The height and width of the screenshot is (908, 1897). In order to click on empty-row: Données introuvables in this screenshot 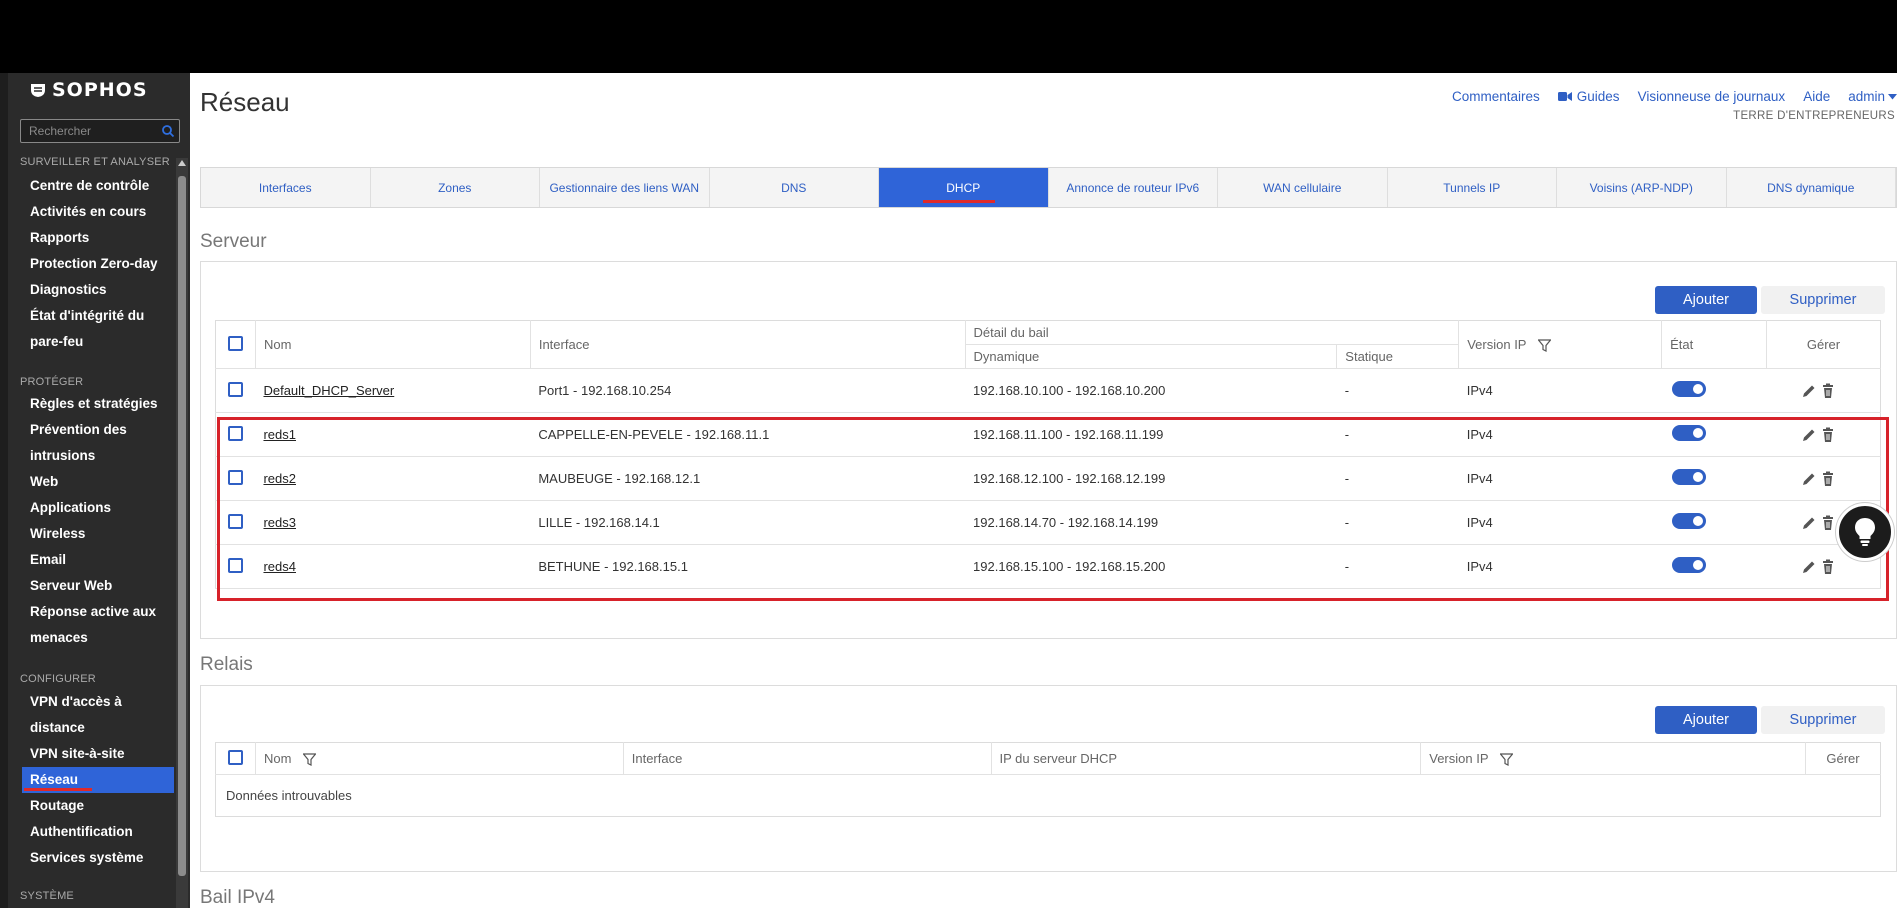, I will do `click(1048, 796)`.